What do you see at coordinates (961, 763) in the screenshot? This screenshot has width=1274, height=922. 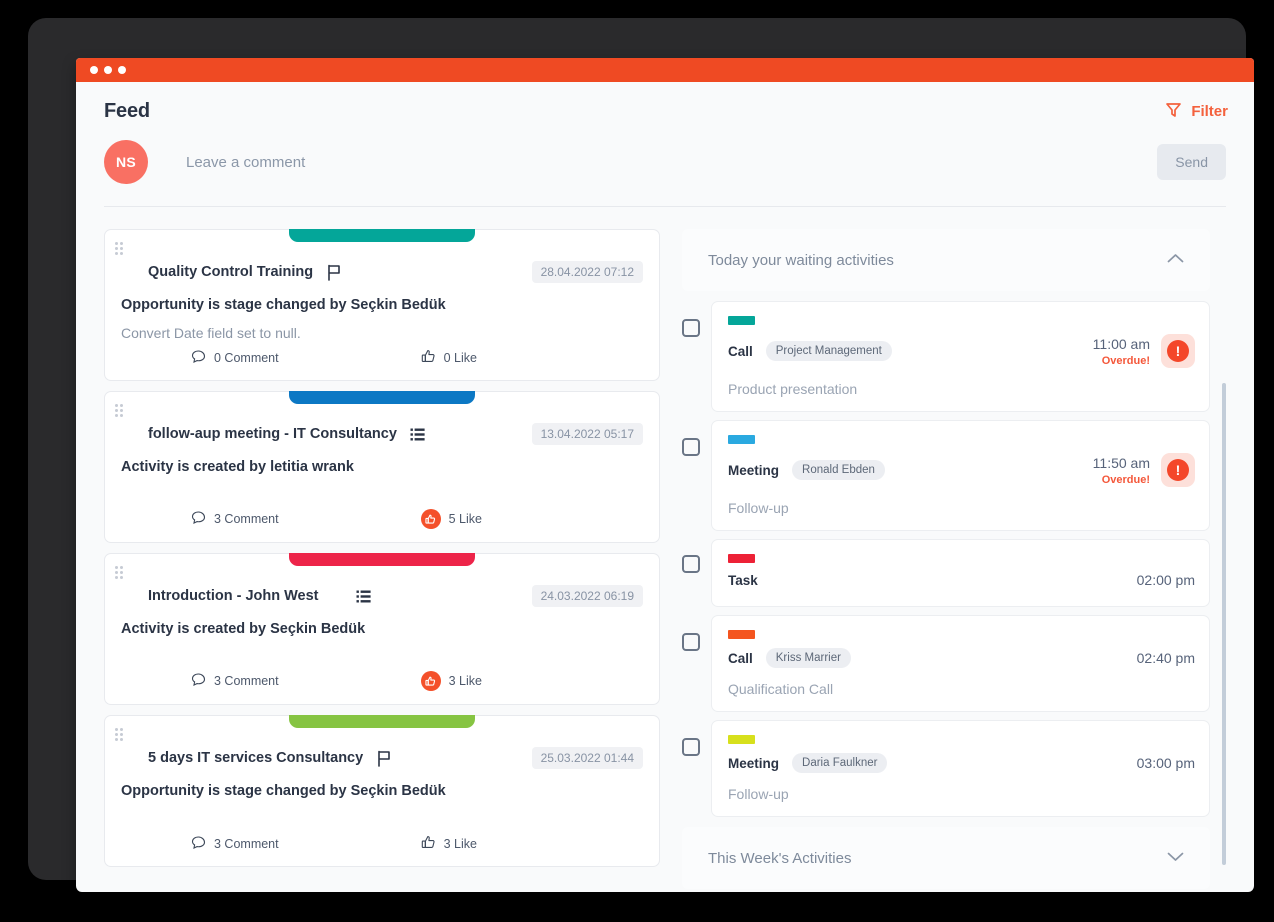 I see `activity-meta-row: Meeting Daria Faulkner 03:00 pm` at bounding box center [961, 763].